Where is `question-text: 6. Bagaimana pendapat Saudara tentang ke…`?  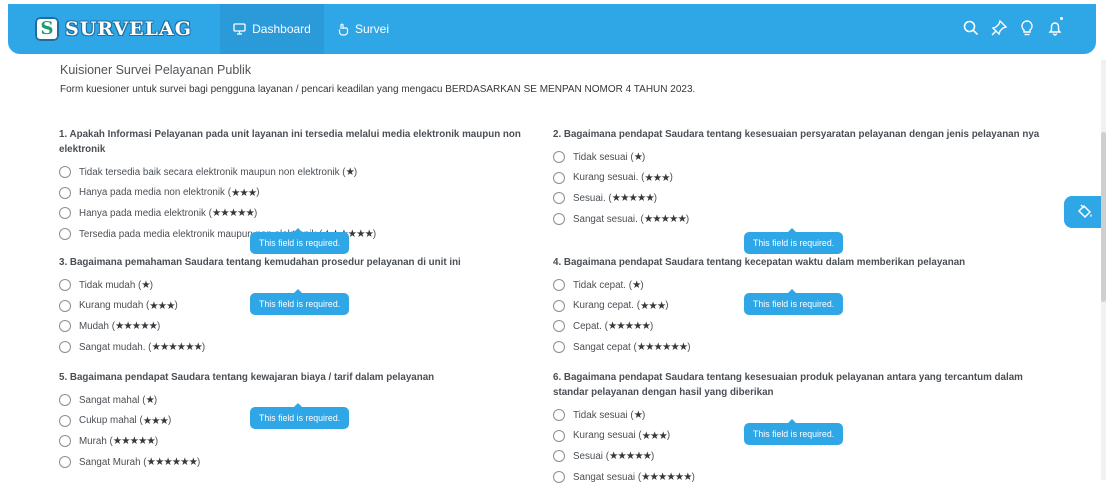 question-text: 6. Bagaimana pendapat Saudara tentang ke… is located at coordinates (788, 385).